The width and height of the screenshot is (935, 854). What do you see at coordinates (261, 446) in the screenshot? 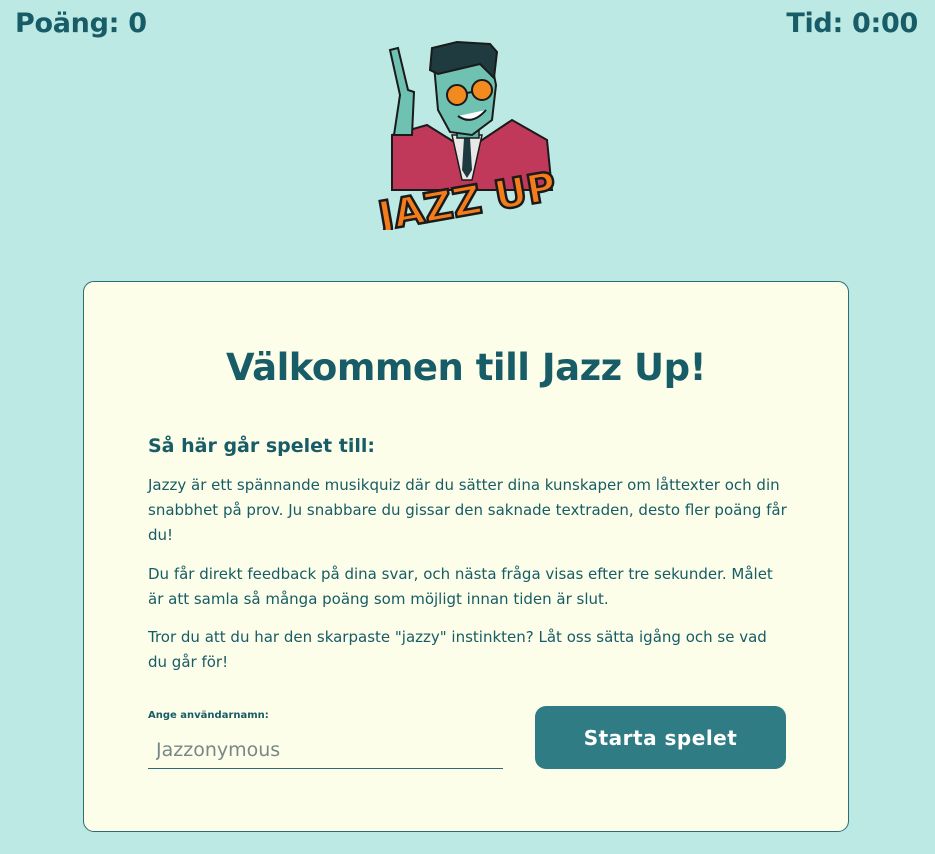
I see `rules-heading: Så här går spelet till:` at bounding box center [261, 446].